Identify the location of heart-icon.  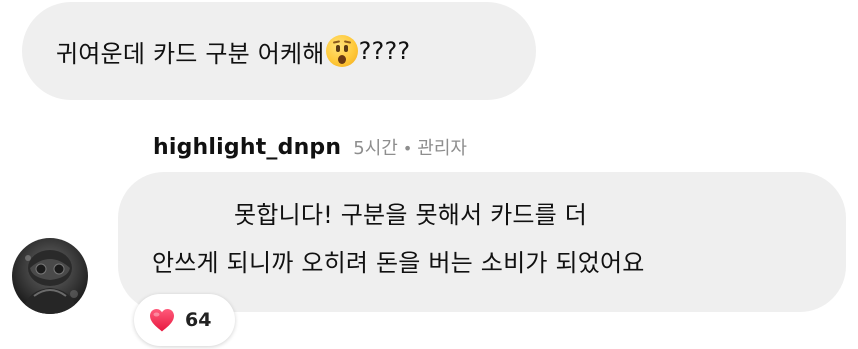
(162, 320).